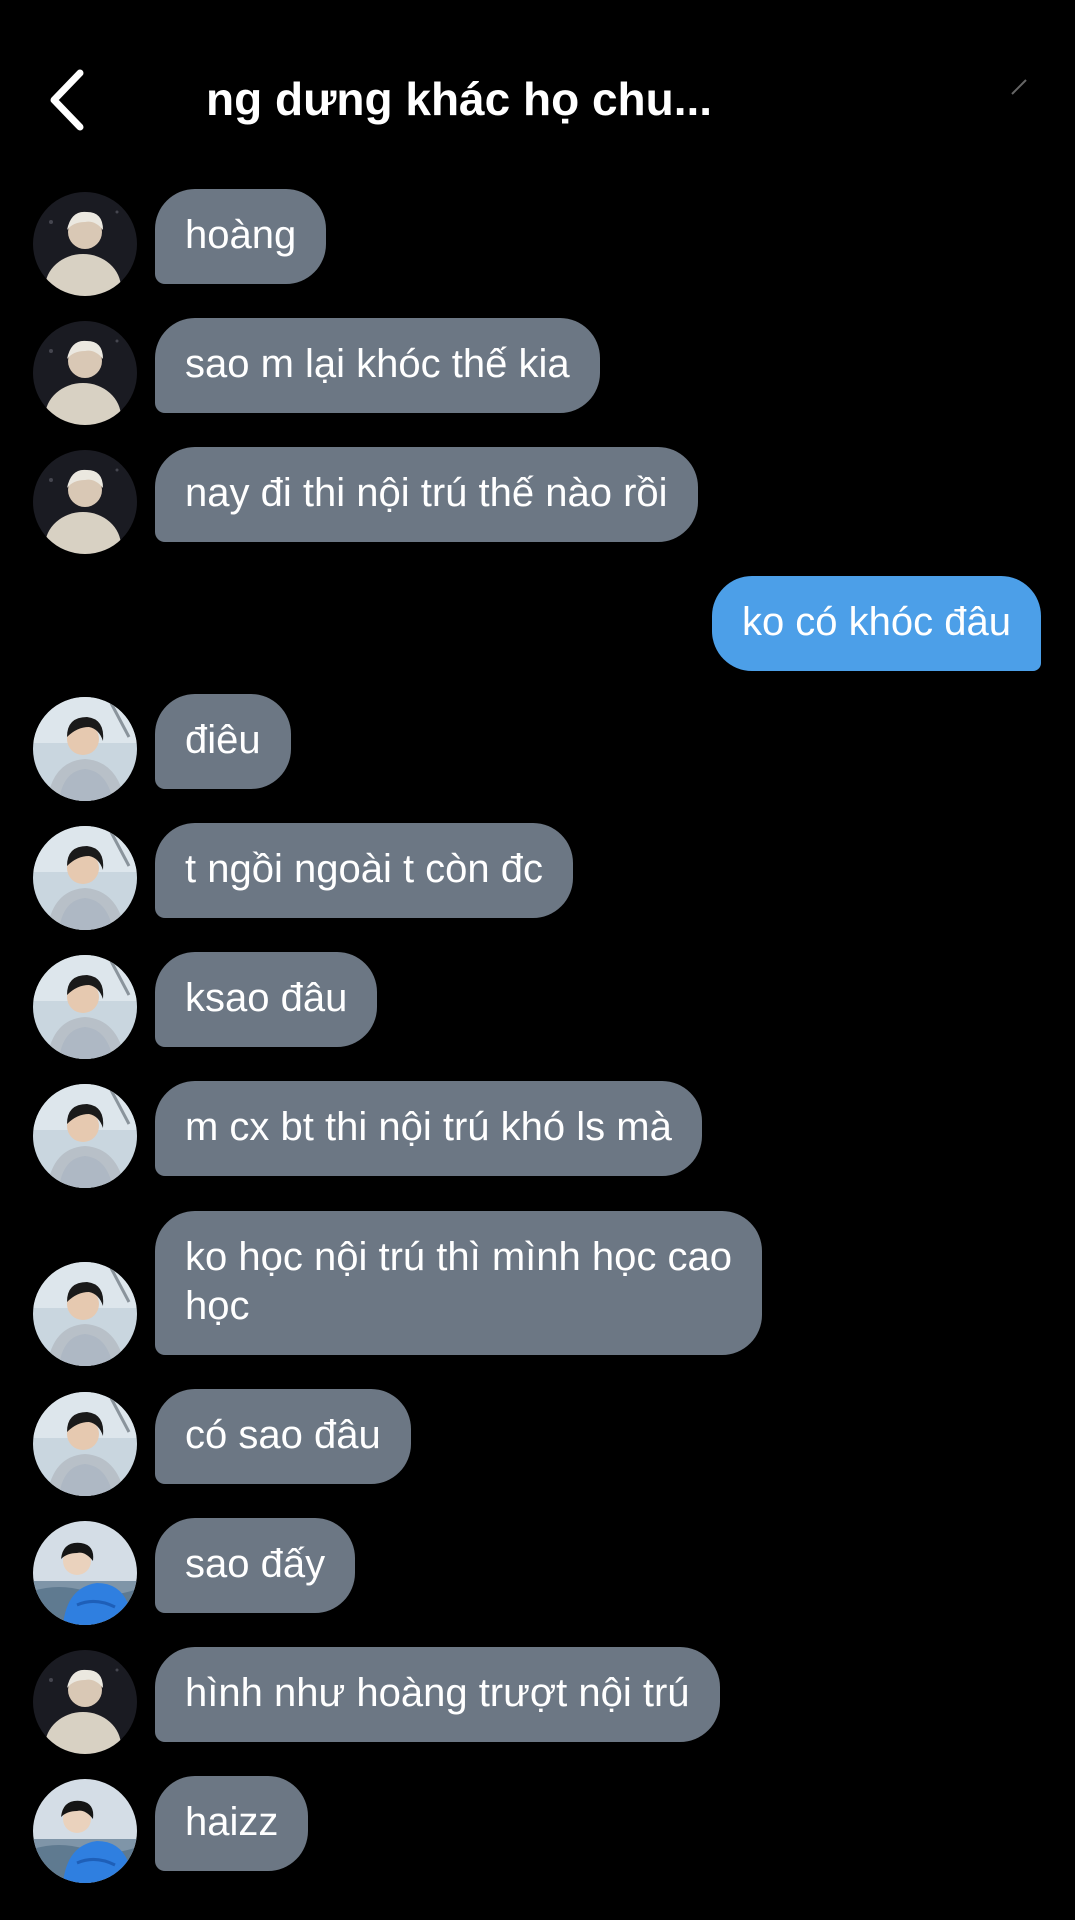 The width and height of the screenshot is (1075, 1920). I want to click on message-bubble: có sao đâu, so click(283, 1436).